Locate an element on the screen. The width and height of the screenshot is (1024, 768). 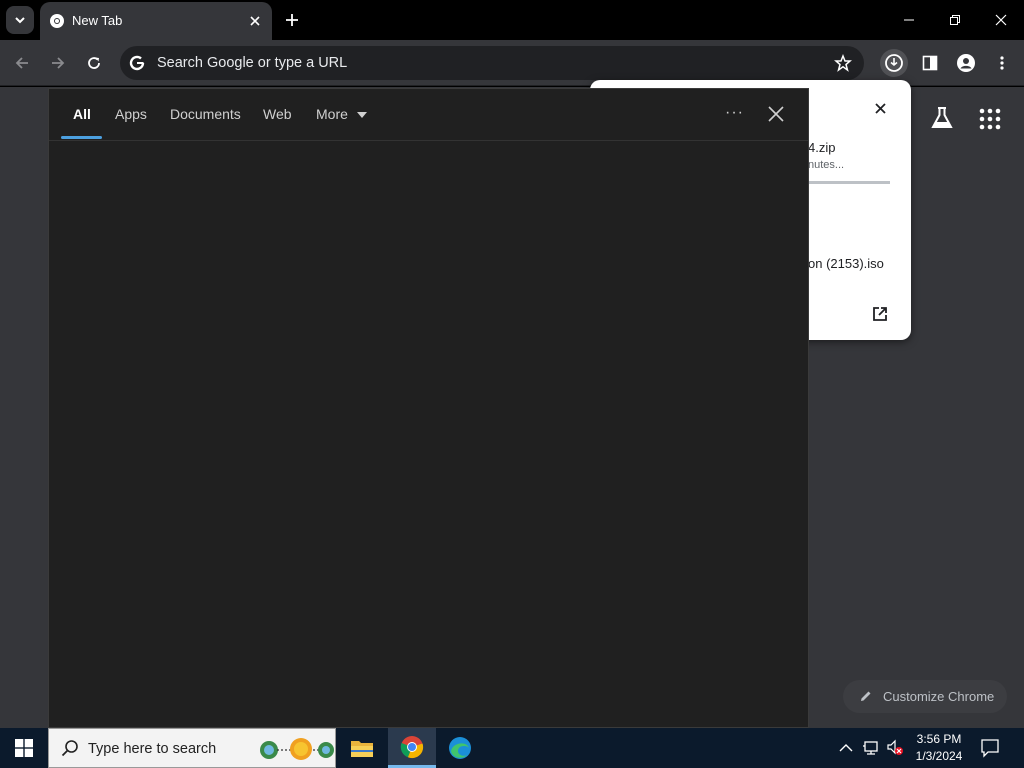
tab-search-button is located at coordinates (20, 20).